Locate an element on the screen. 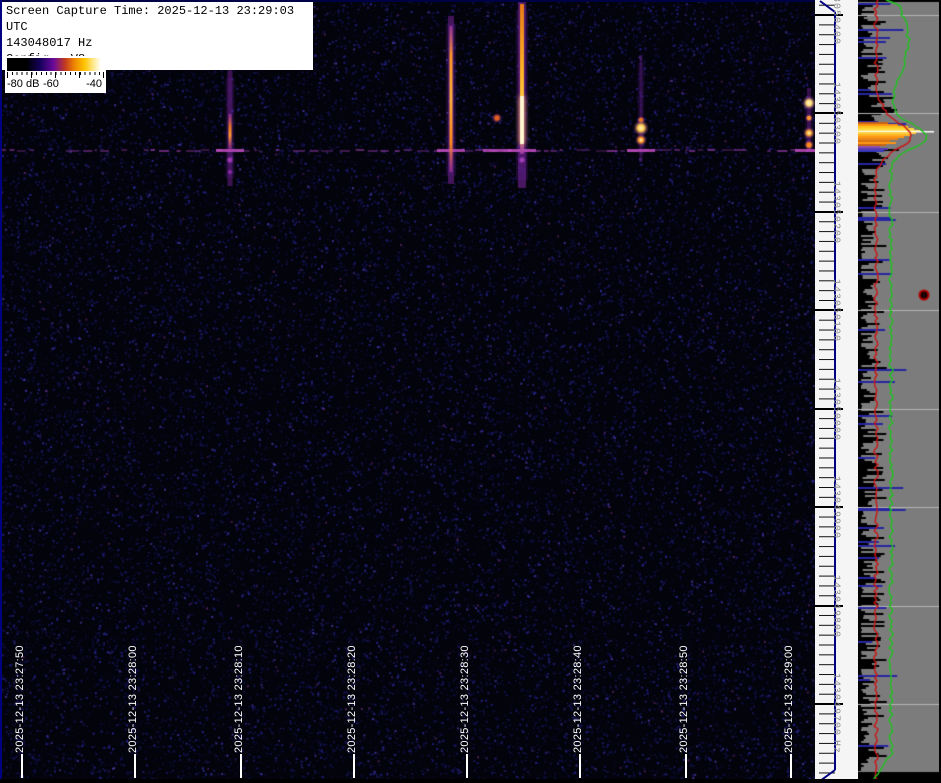  left-border is located at coordinates (1, 389).